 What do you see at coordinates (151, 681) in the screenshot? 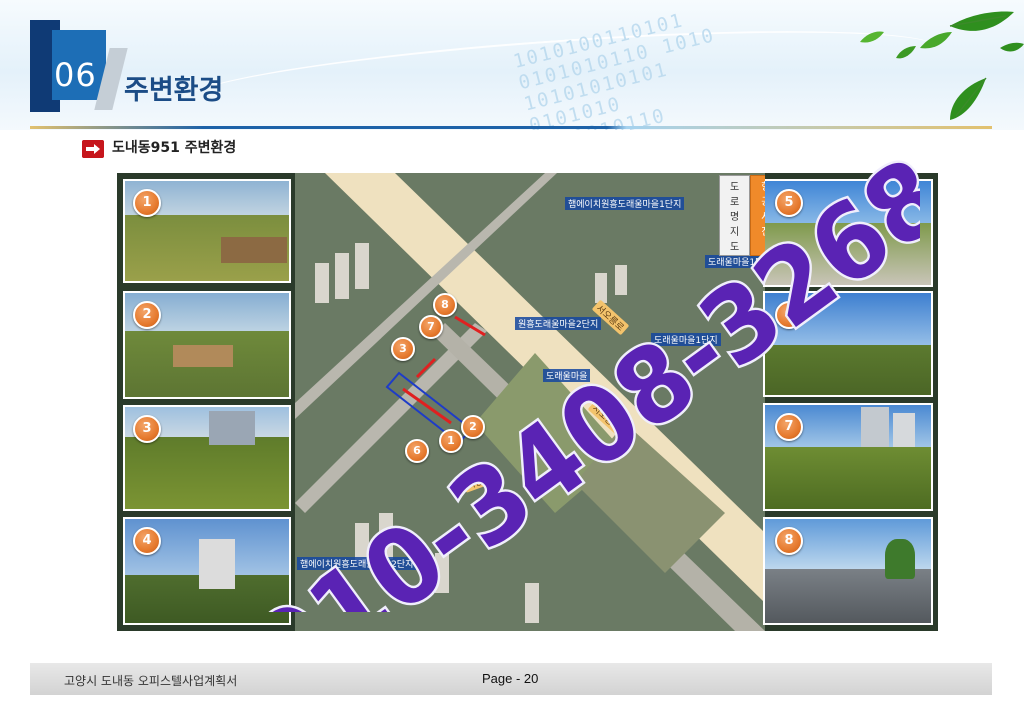
I see `document-title: 고양시 도내동 오피스텔사업계획서` at bounding box center [151, 681].